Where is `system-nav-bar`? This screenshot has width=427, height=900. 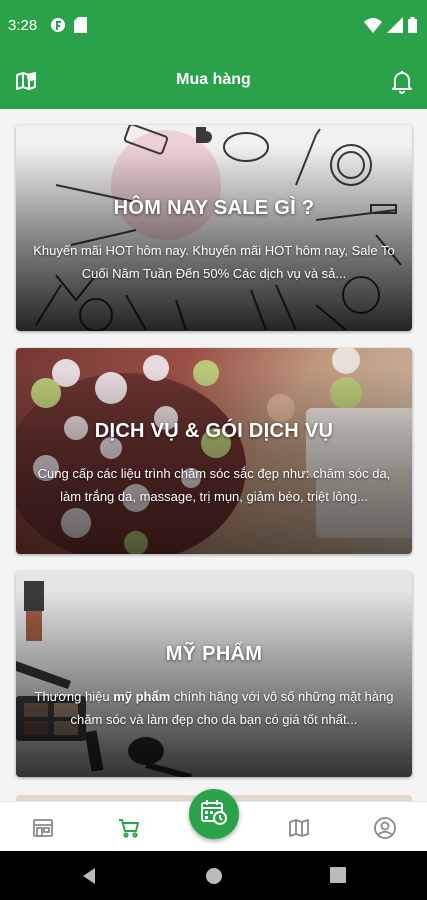
system-nav-bar is located at coordinates (213, 875).